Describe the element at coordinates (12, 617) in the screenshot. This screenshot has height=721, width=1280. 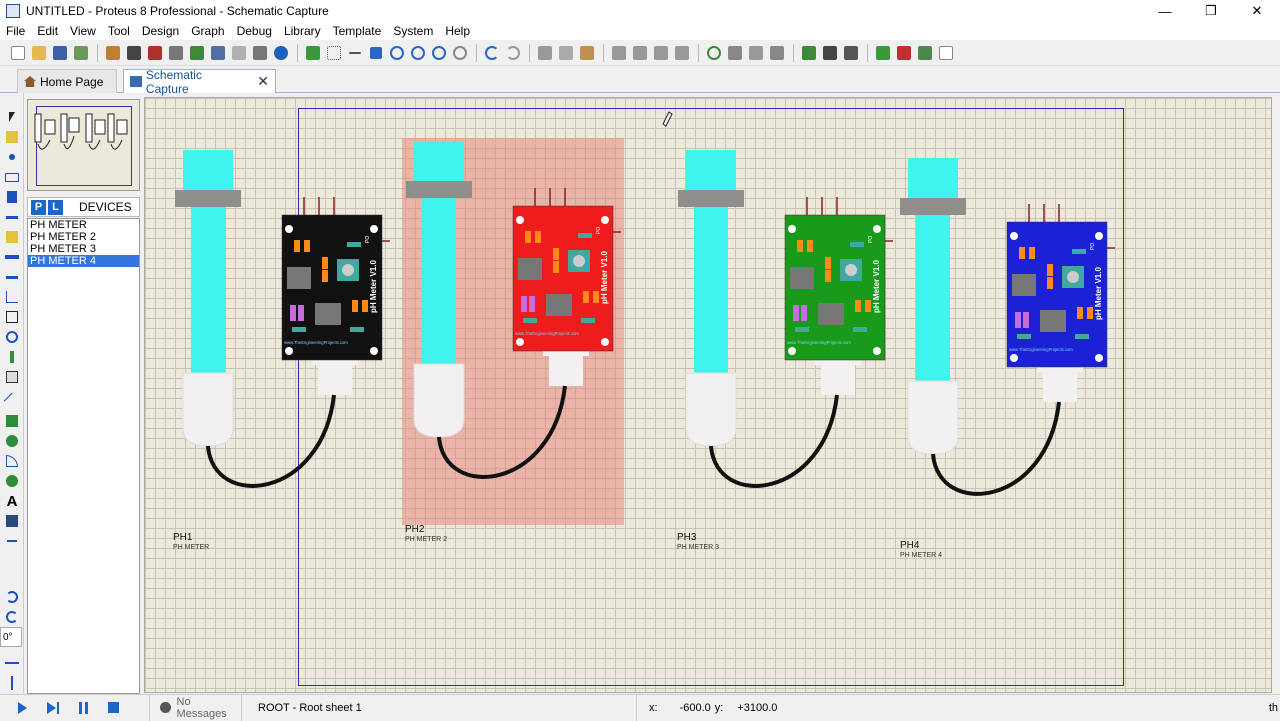
I see `rotate-anticlockwise-icon` at that location.